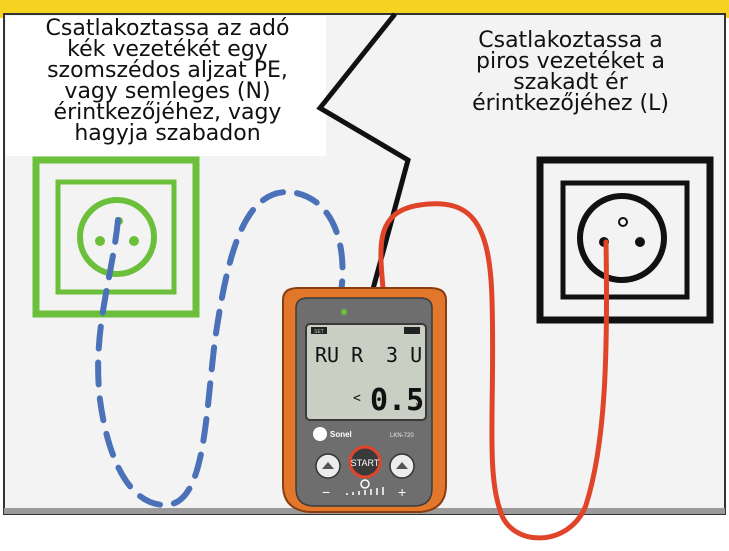 The height and width of the screenshot is (551, 729). I want to click on start-label: START, so click(365, 463).